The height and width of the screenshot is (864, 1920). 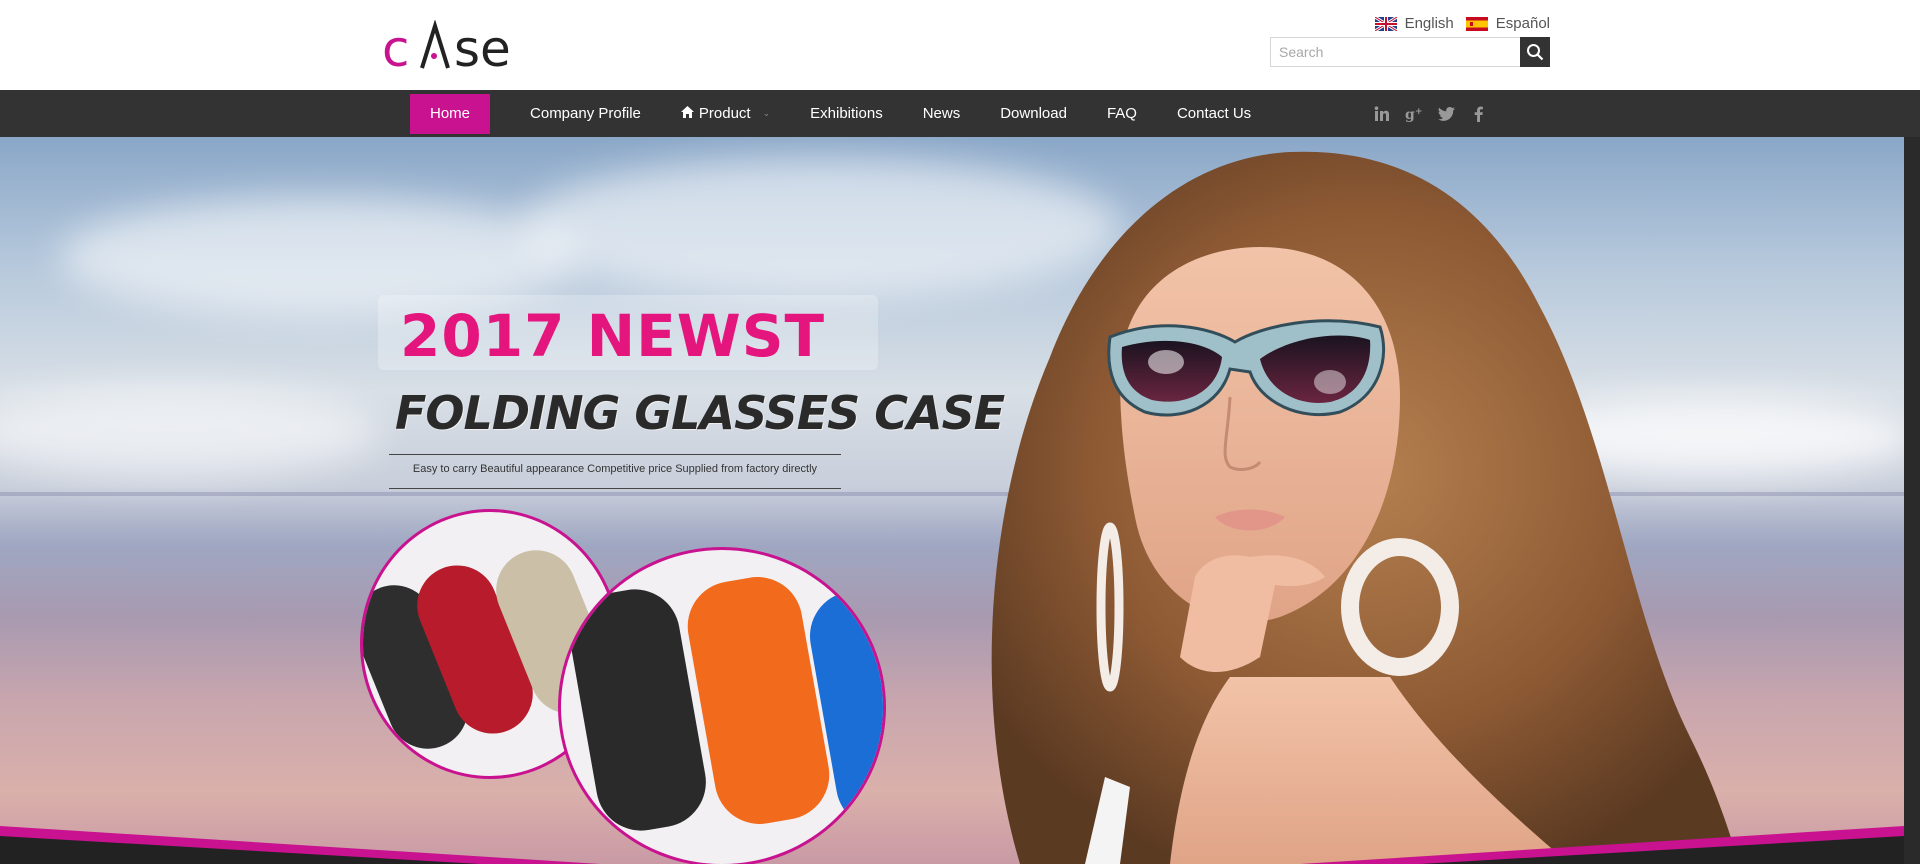 What do you see at coordinates (1382, 114) in the screenshot?
I see `linkedin-icon` at bounding box center [1382, 114].